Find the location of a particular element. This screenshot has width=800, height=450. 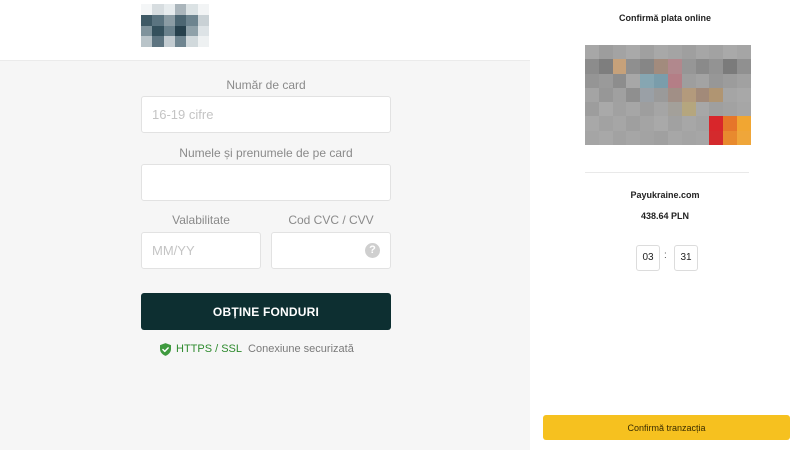

cardholder-name-label: Numele și prenumele de pe card is located at coordinates (266, 153).